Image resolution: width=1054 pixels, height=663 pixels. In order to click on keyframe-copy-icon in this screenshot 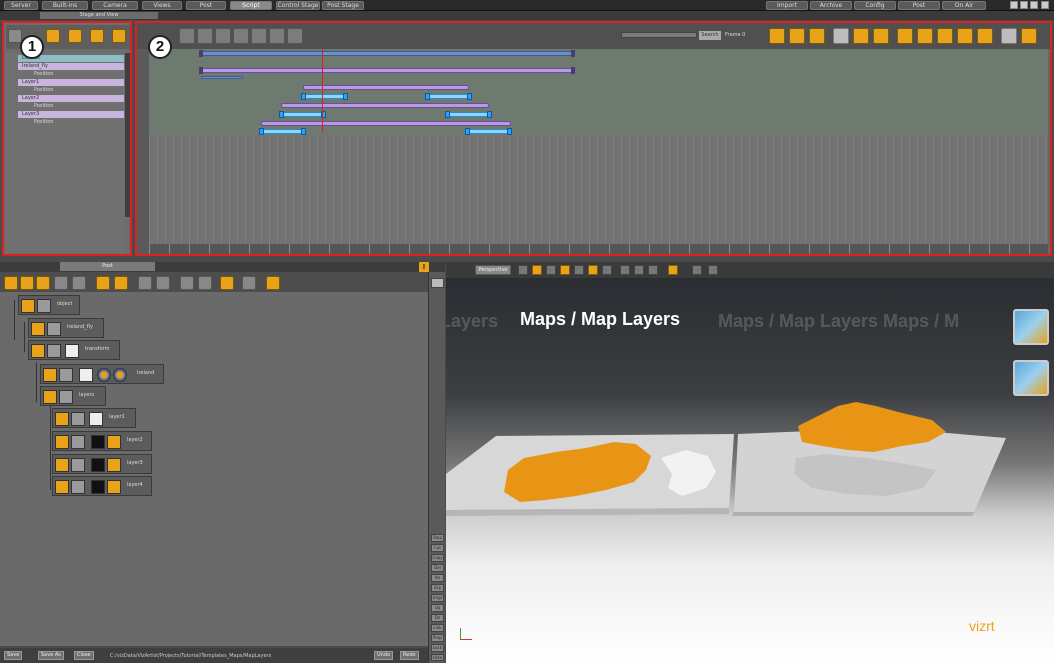, I will do `click(881, 36)`.